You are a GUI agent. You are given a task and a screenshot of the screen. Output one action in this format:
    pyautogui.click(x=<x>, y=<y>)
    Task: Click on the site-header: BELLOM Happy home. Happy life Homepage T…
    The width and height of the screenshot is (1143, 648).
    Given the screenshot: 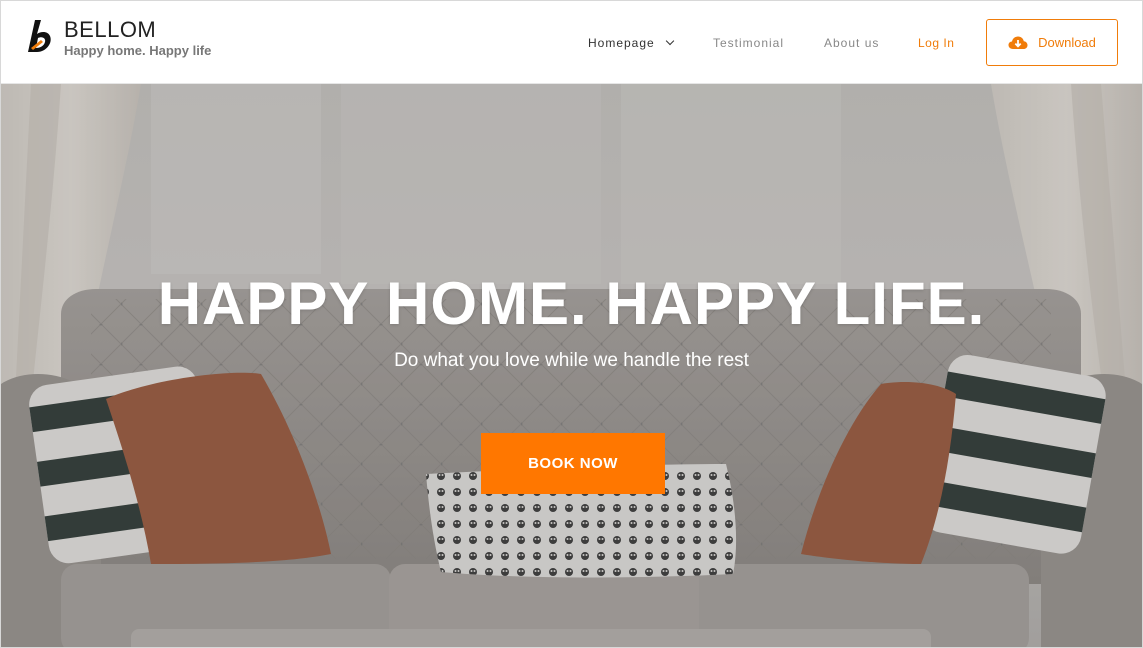 What is the action you would take?
    pyautogui.click(x=571, y=42)
    